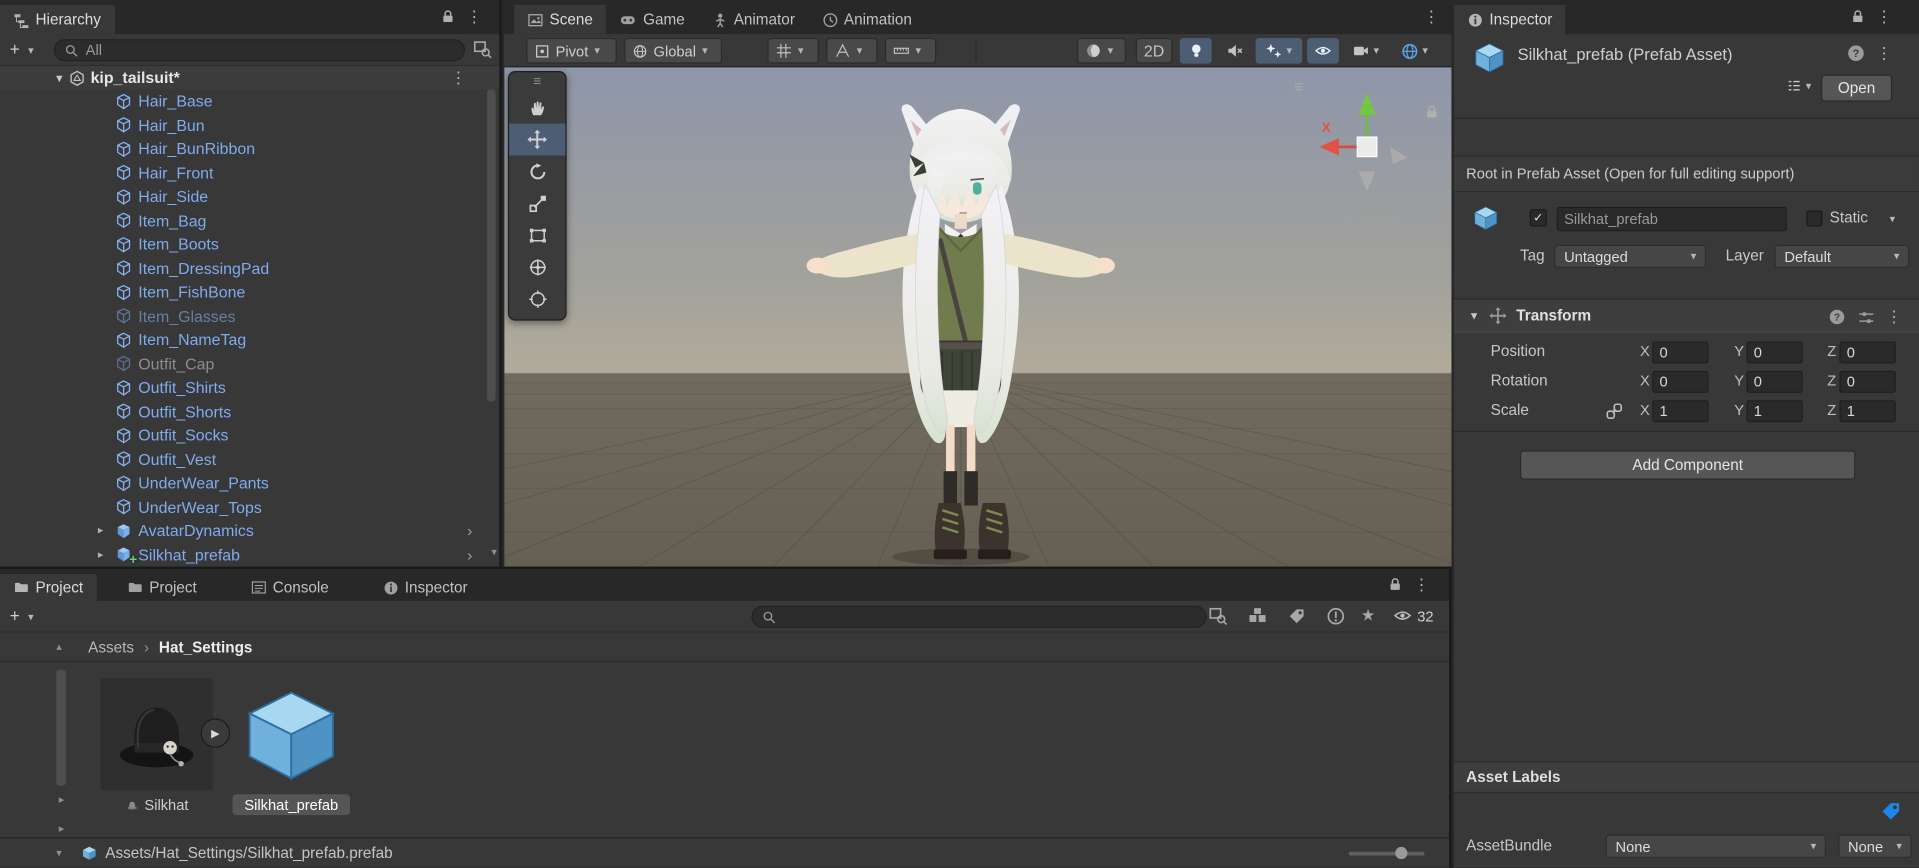 The height and width of the screenshot is (868, 1919). What do you see at coordinates (249, 412) in the screenshot?
I see `hierarchy-item: + Outfit_Shorts` at bounding box center [249, 412].